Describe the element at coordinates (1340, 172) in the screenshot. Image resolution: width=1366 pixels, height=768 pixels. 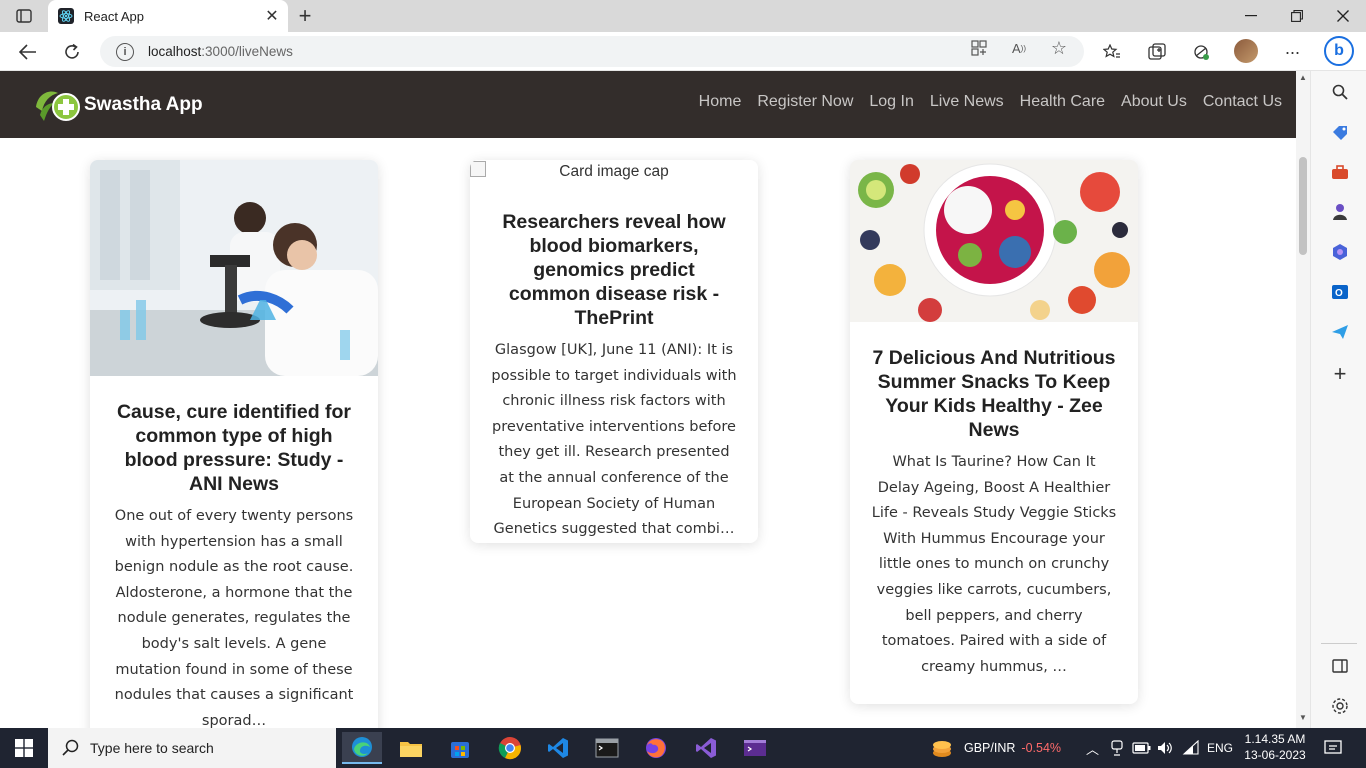
I see `sidebar-tools-icon` at that location.